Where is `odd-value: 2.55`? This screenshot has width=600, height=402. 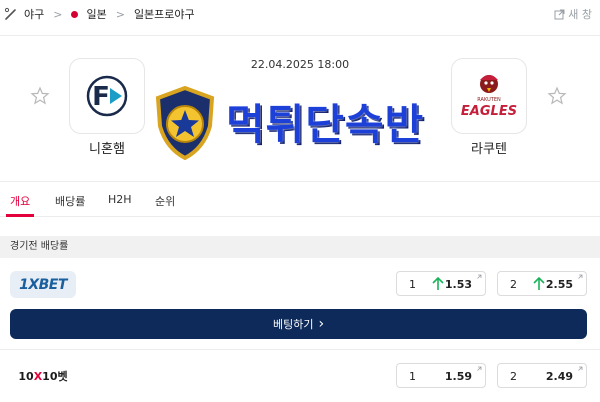 odd-value: 2.55 is located at coordinates (559, 284).